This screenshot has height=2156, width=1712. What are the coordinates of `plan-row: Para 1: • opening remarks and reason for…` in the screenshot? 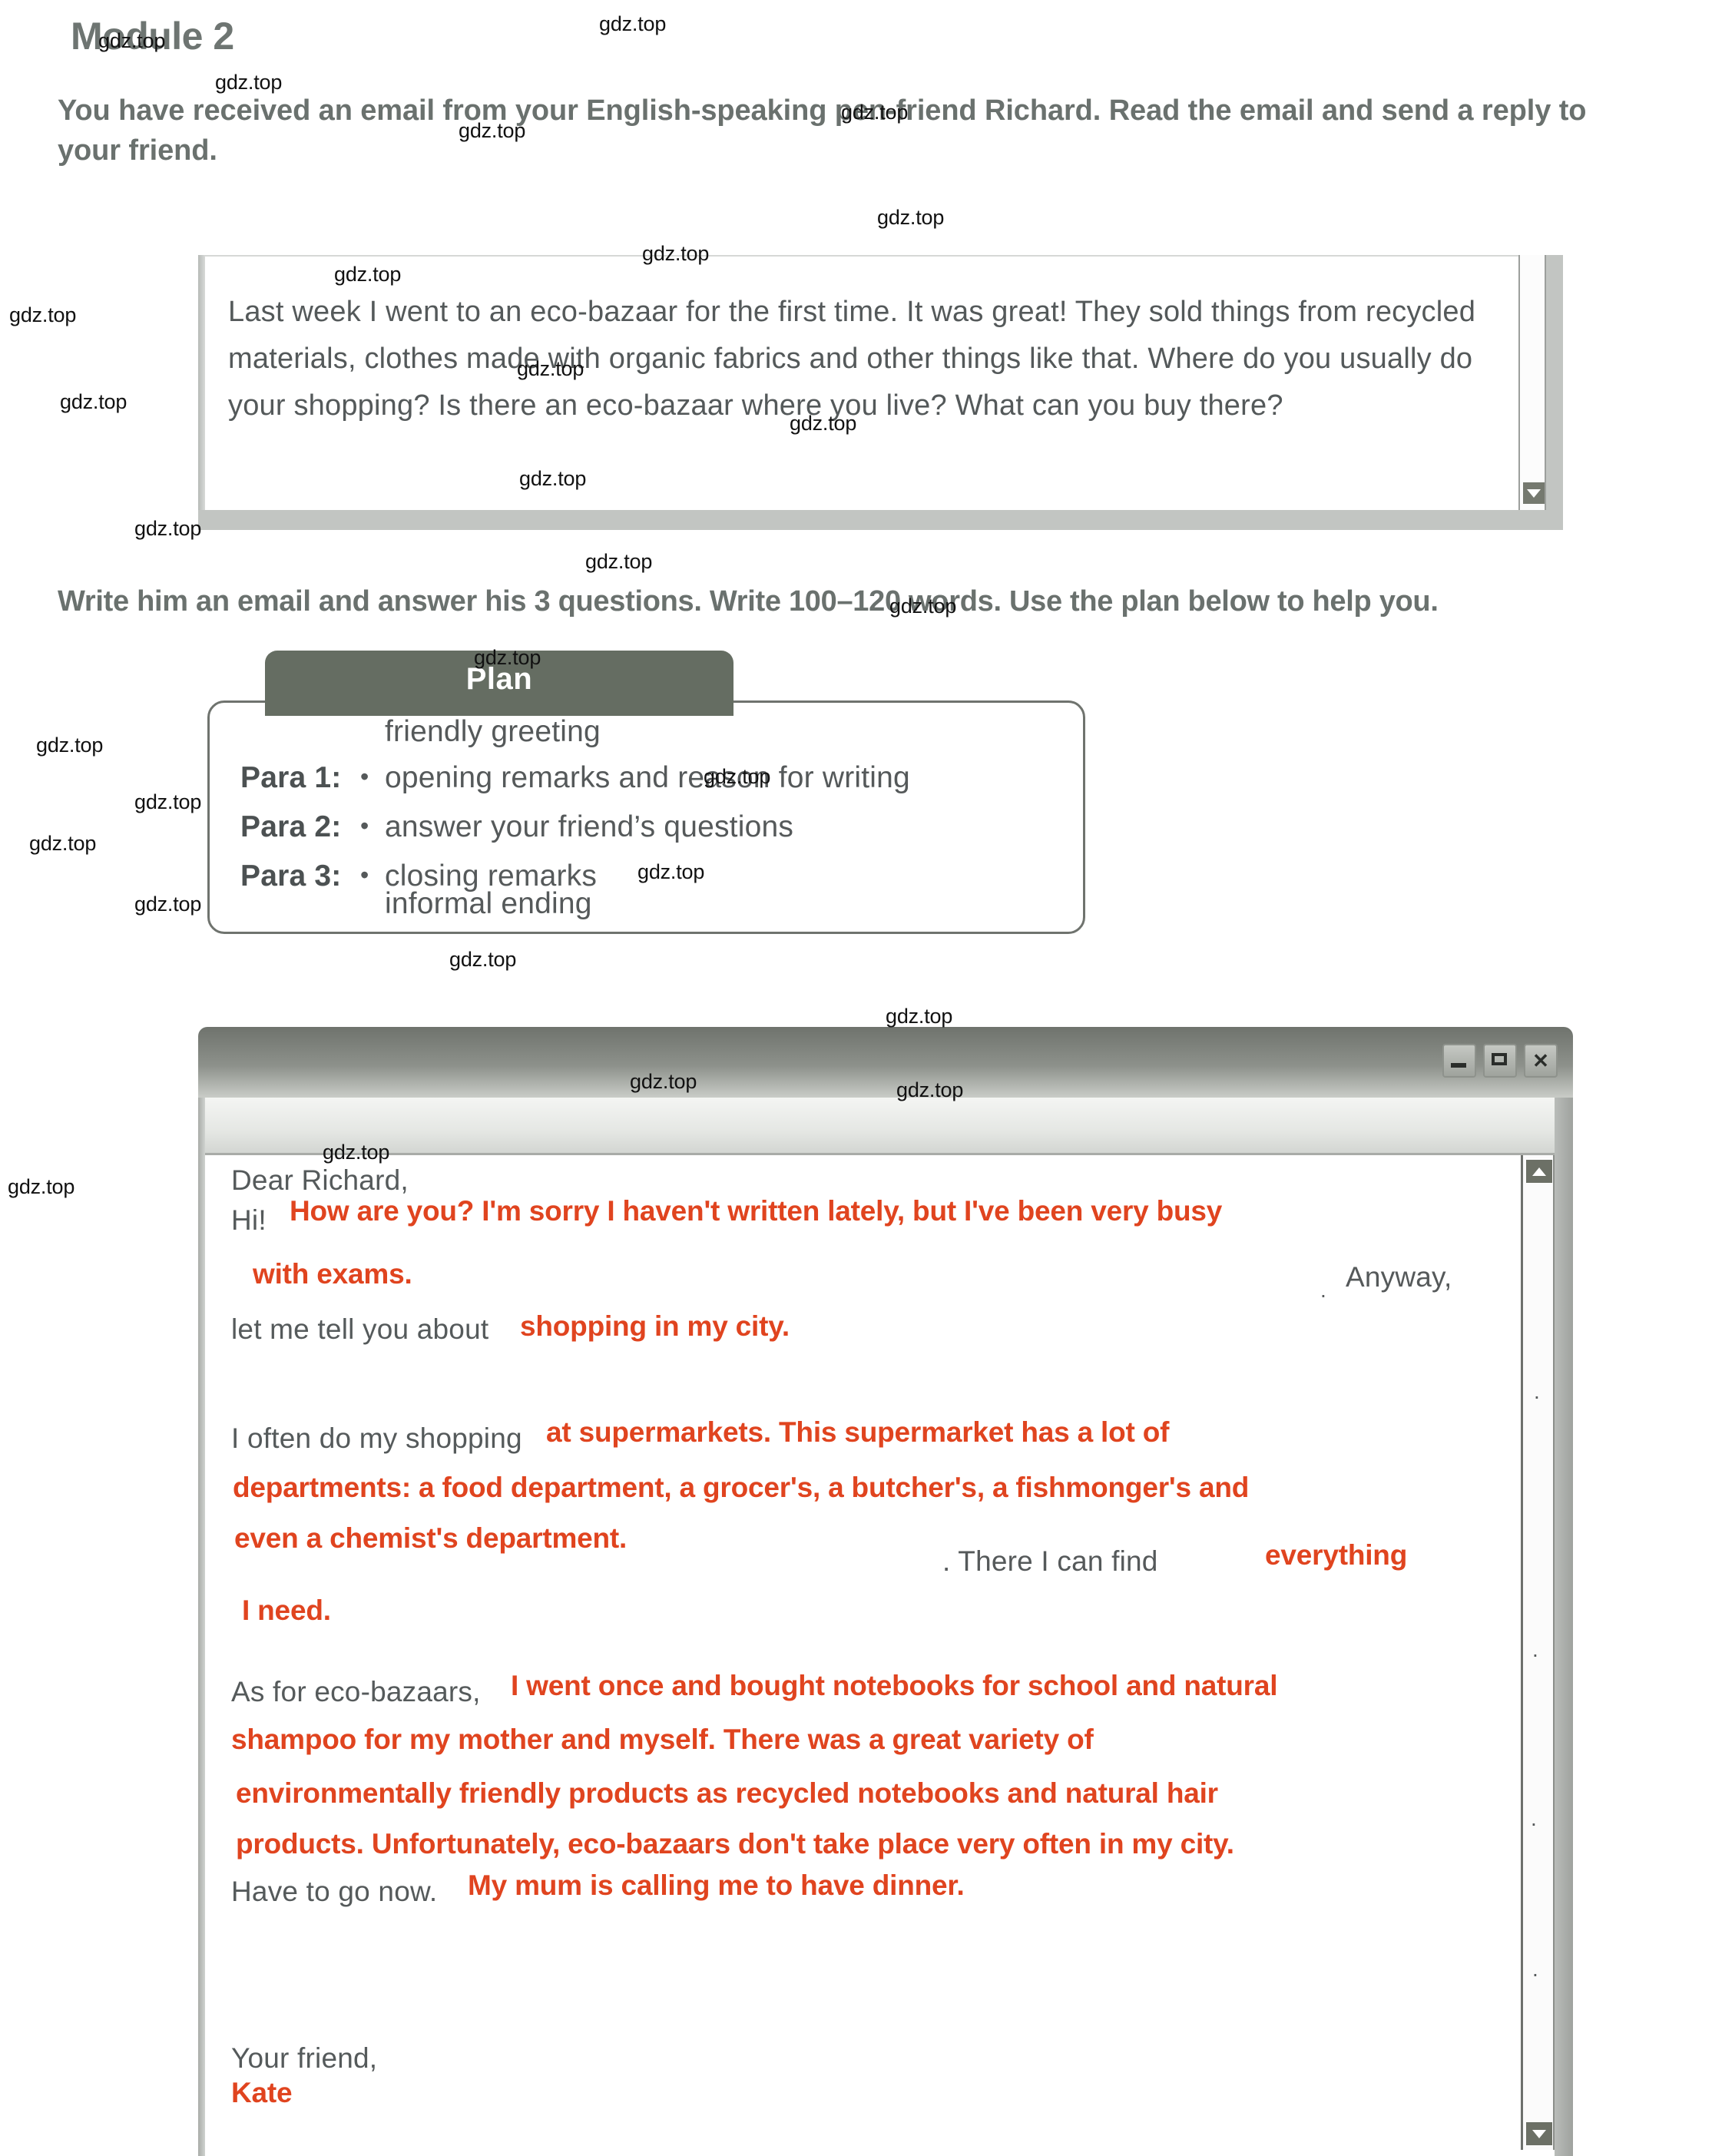 It's located at (646, 785).